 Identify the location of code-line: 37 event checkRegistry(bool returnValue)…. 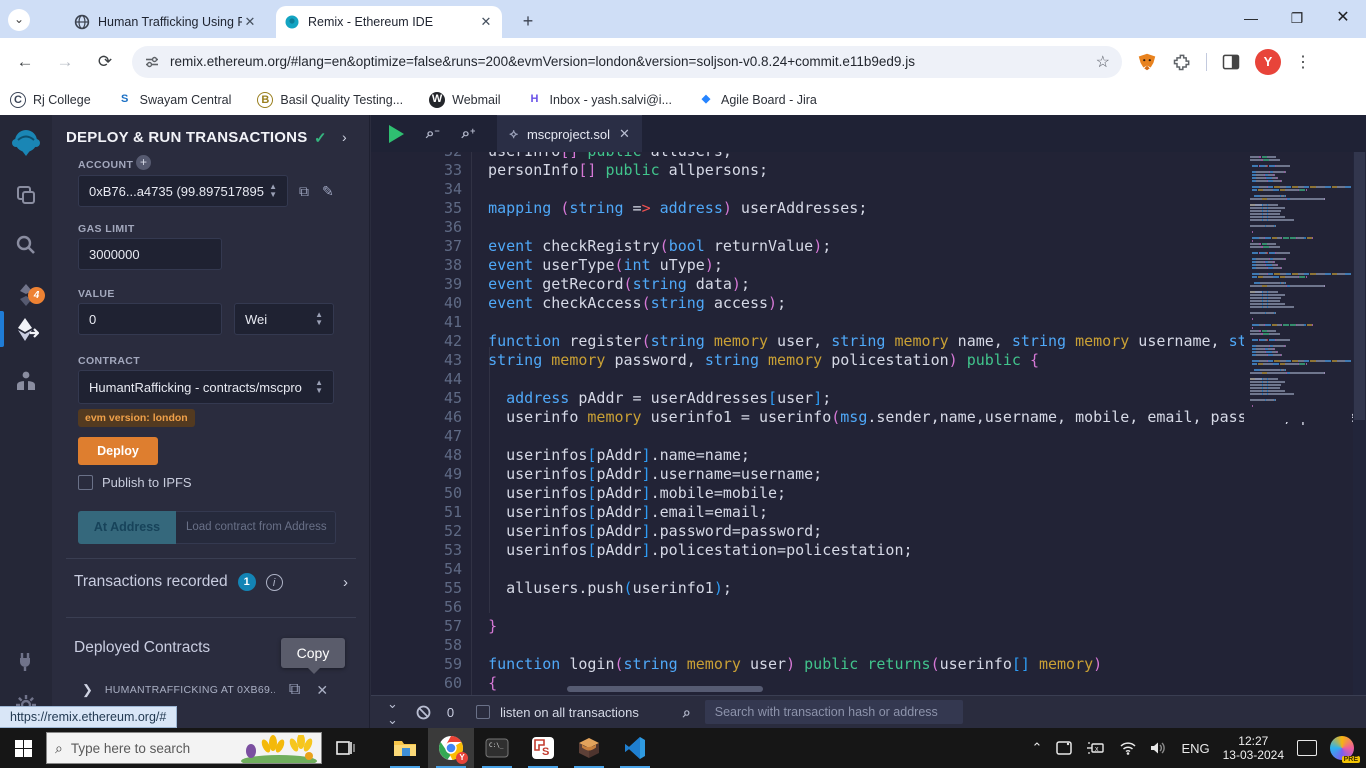
(868, 246).